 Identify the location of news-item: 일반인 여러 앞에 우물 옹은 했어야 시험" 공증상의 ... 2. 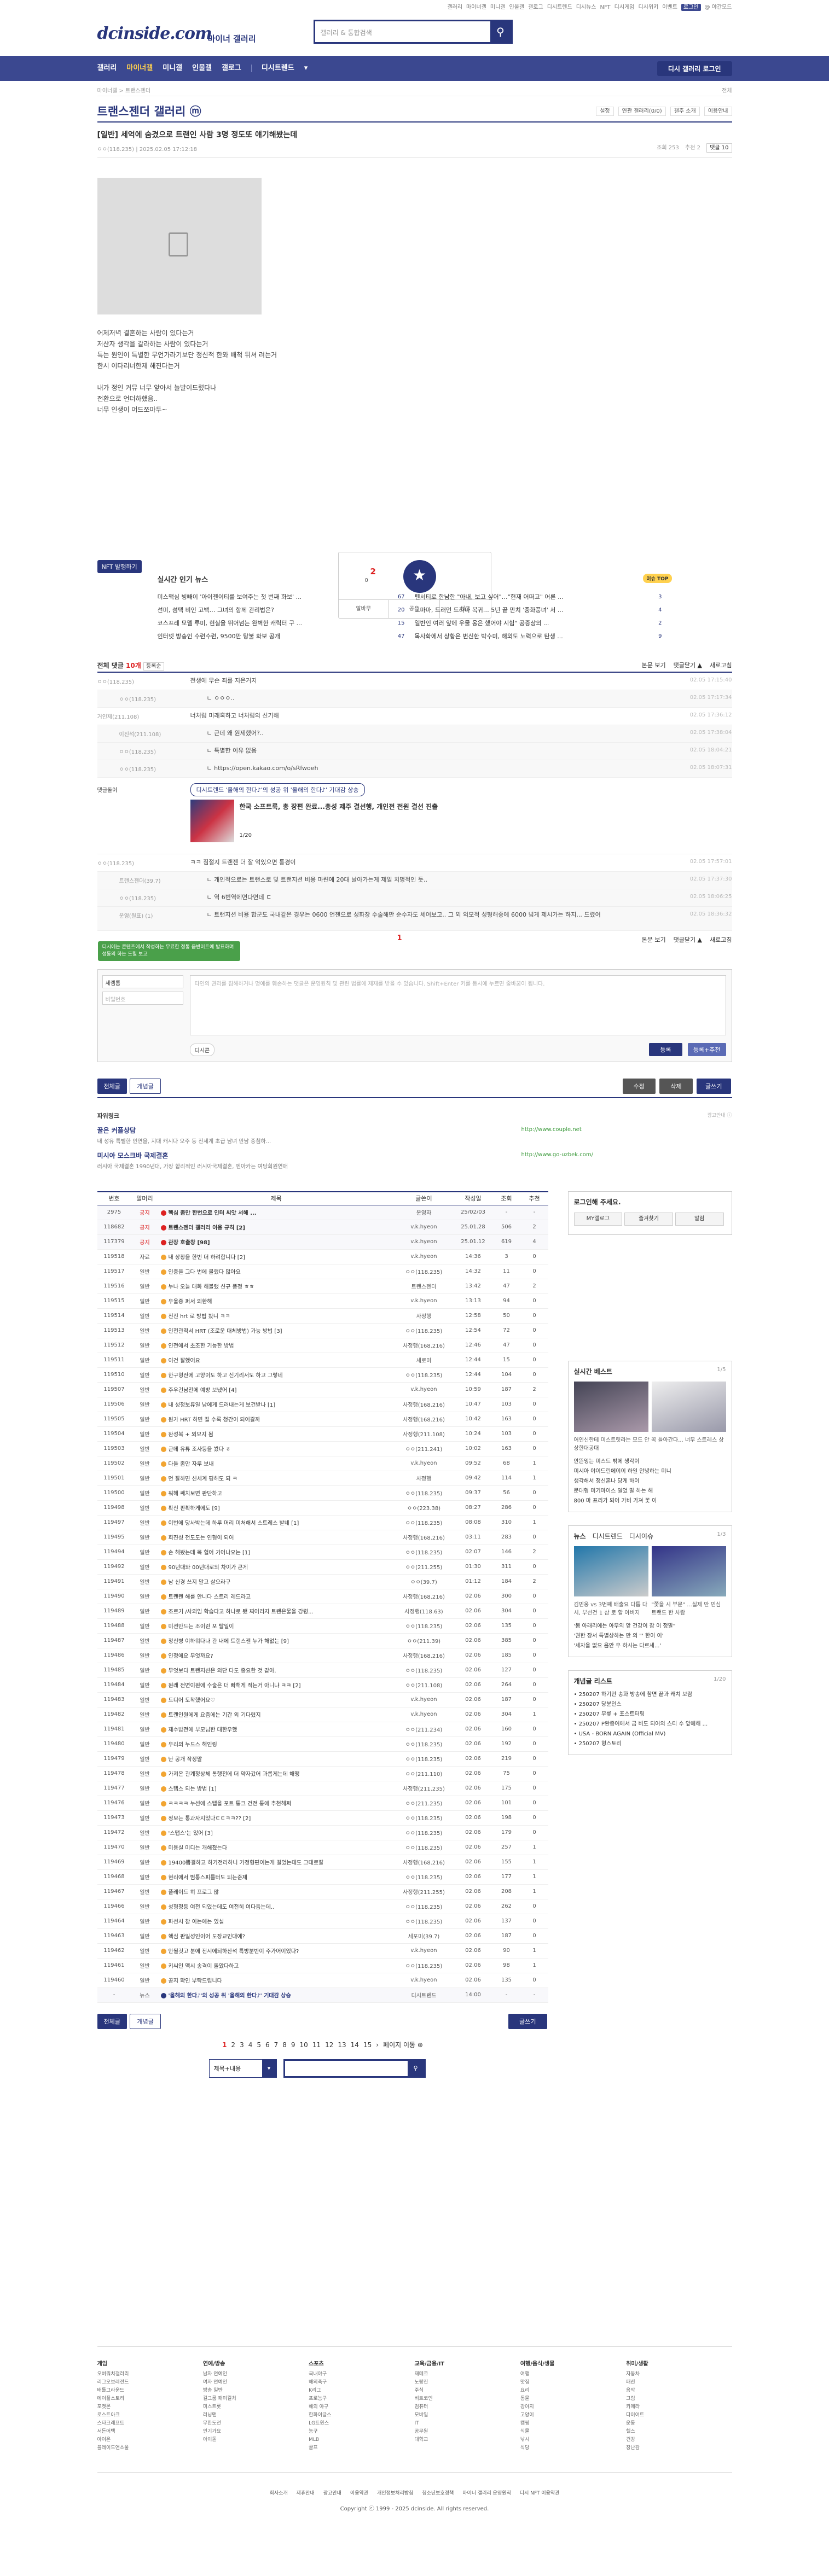
(543, 623).